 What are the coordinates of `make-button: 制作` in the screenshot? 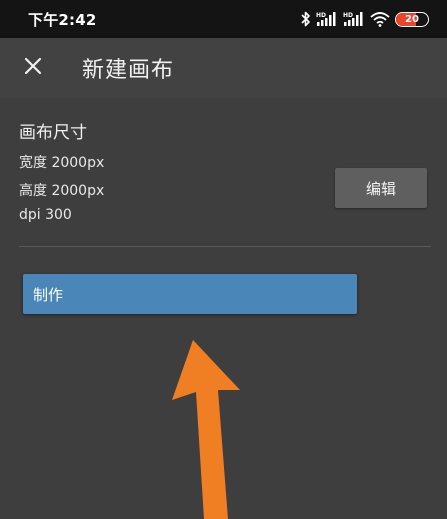 It's located at (190, 294).